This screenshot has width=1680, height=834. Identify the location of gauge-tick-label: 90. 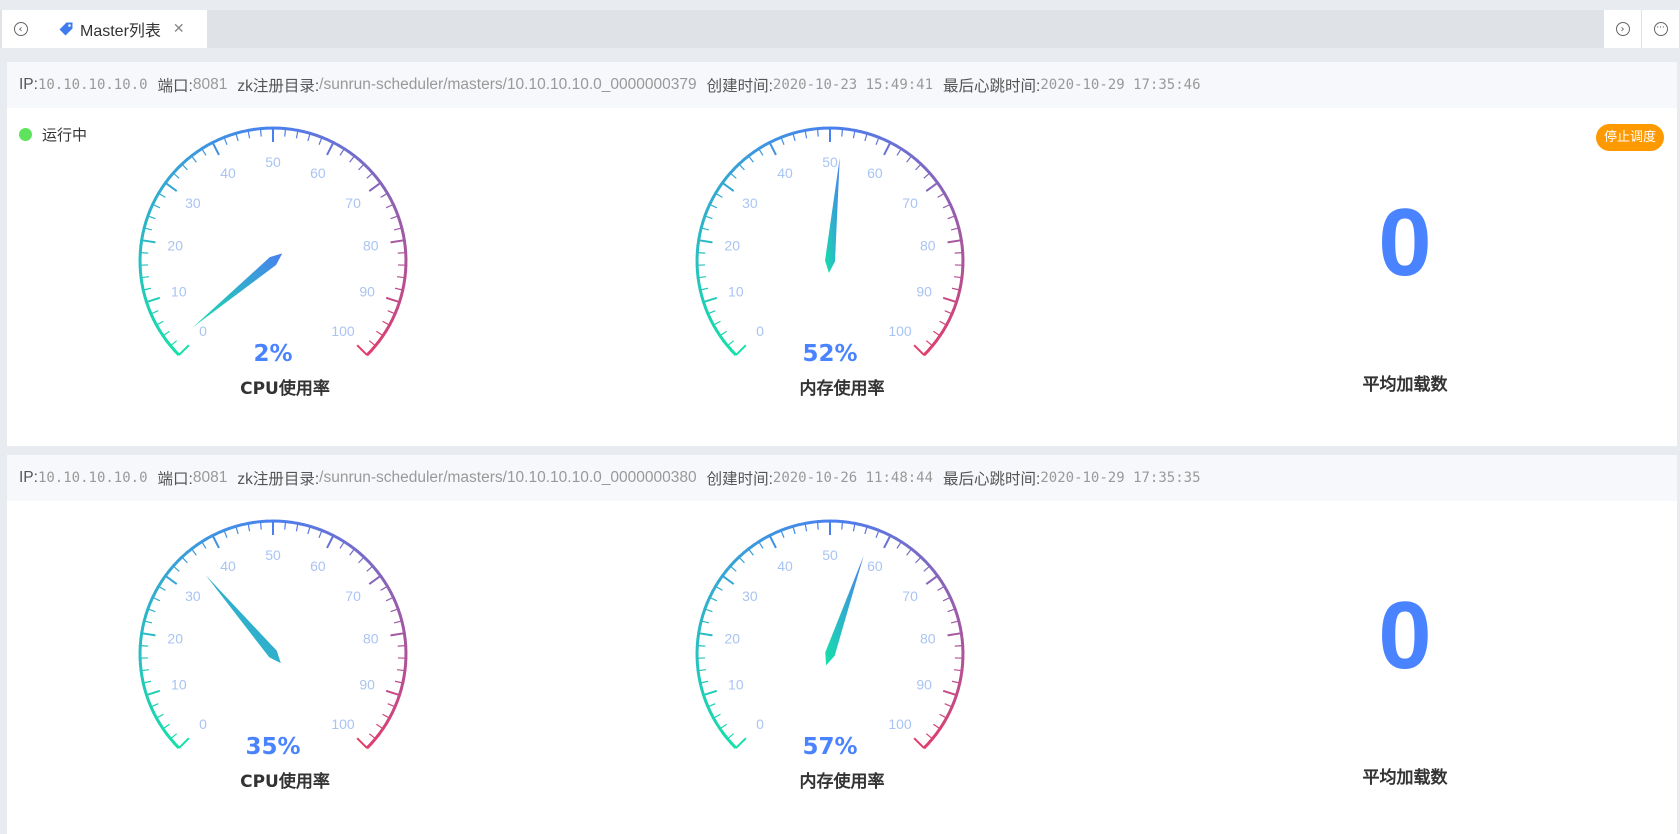
(924, 685).